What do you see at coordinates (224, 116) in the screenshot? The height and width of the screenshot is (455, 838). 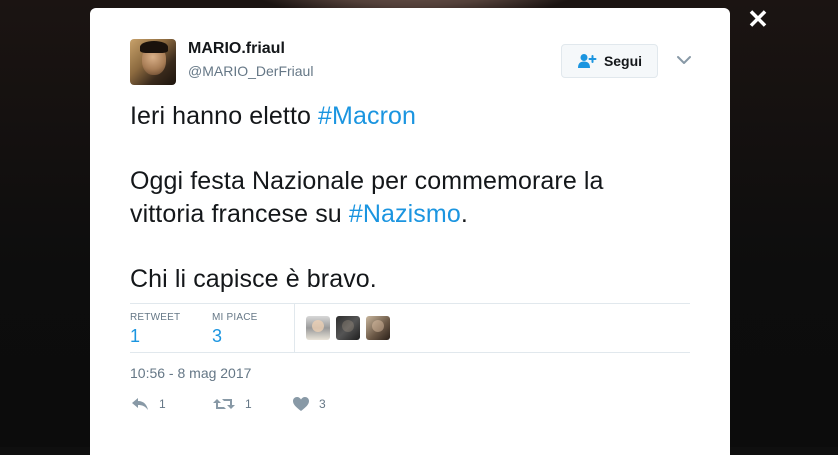 I see `tweet-line-text: Ieri hanno eletto` at bounding box center [224, 116].